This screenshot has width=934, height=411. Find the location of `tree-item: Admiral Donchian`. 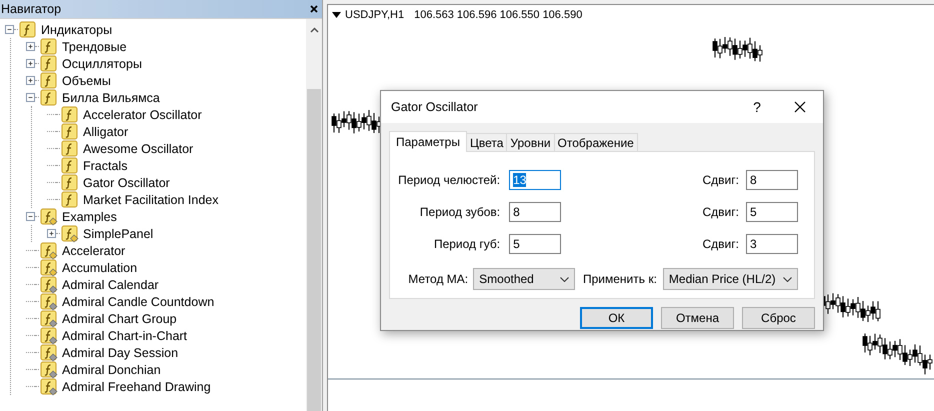

tree-item: Admiral Donchian is located at coordinates (111, 369).